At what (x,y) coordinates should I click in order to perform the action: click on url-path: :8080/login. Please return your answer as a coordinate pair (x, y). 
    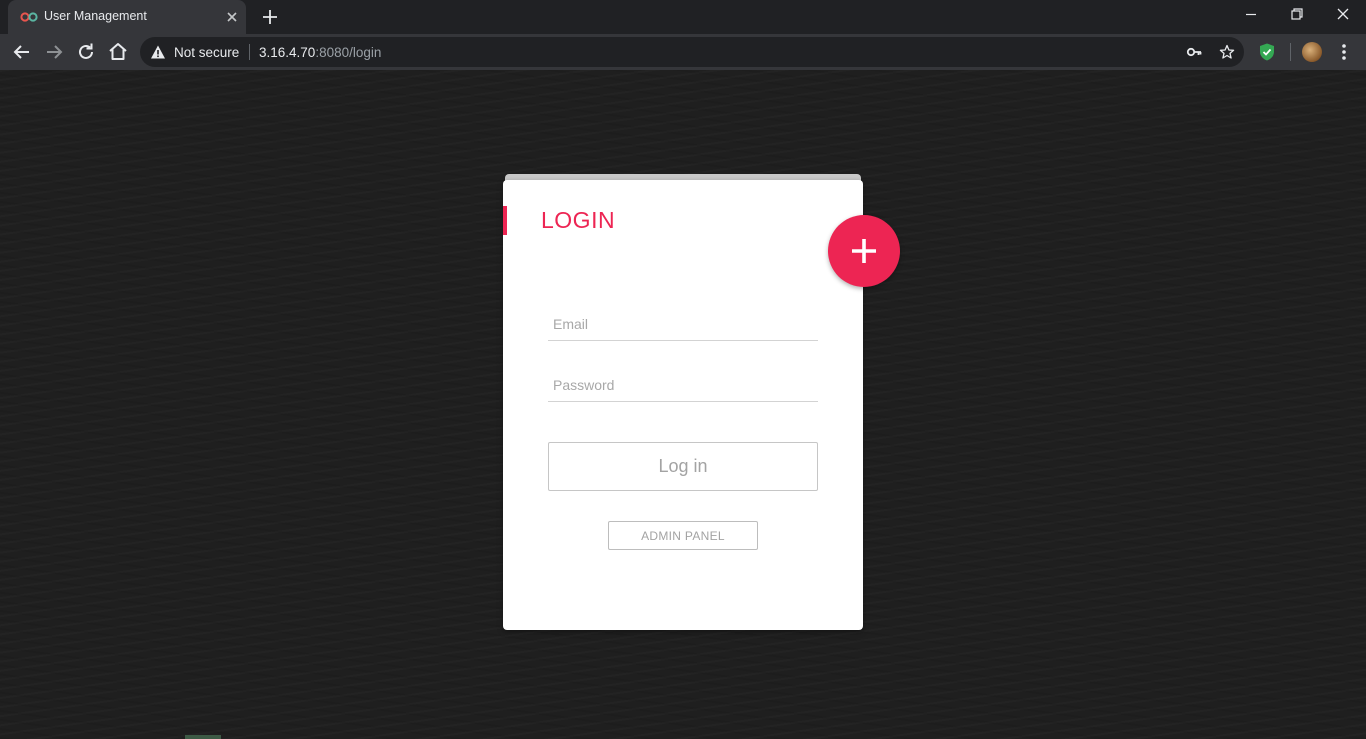
    Looking at the image, I should click on (348, 52).